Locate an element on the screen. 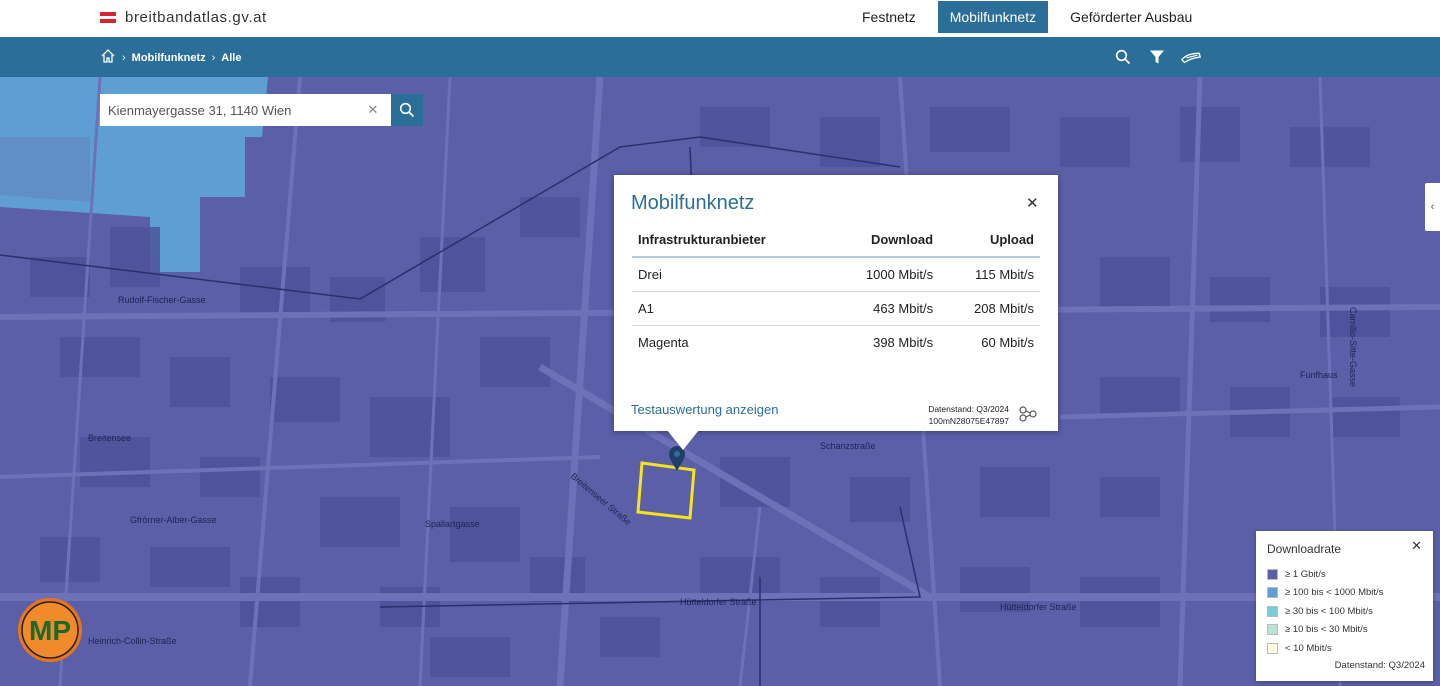 The image size is (1440, 686). legend-label: ≥ 1 Gbit/s is located at coordinates (1305, 574).